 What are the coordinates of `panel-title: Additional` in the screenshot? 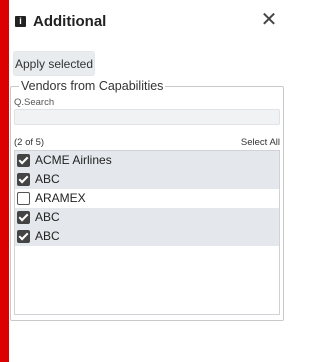 It's located at (70, 21).